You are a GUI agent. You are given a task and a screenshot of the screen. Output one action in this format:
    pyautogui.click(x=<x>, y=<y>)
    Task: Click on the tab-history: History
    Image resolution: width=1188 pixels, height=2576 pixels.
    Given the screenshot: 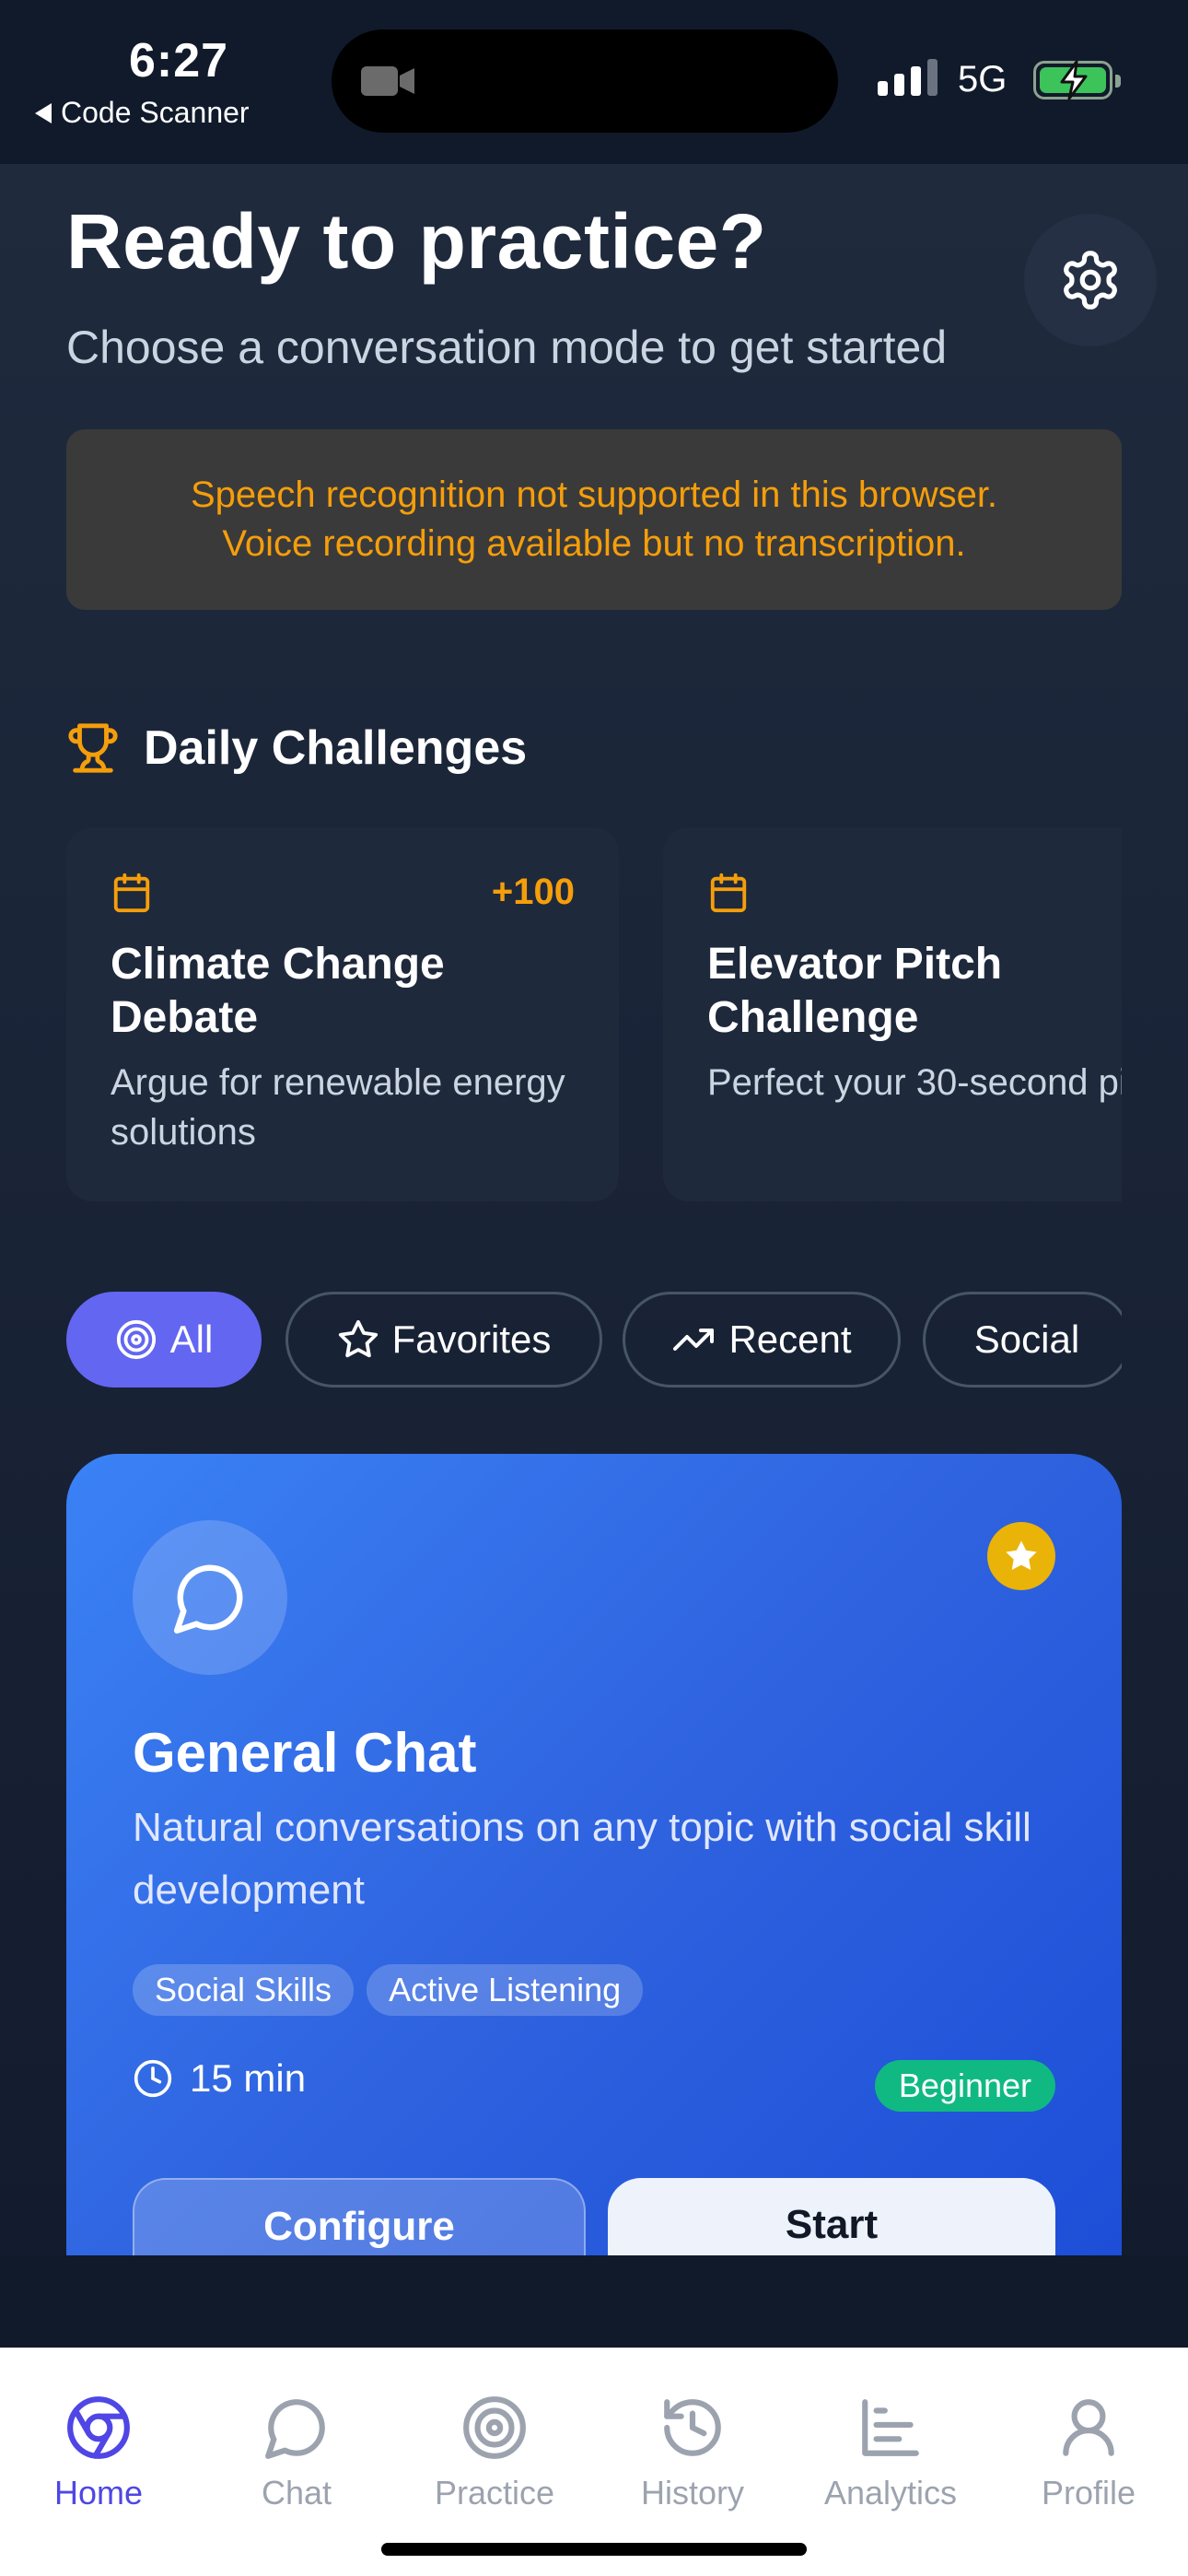 What is the action you would take?
    pyautogui.click(x=692, y=2451)
    